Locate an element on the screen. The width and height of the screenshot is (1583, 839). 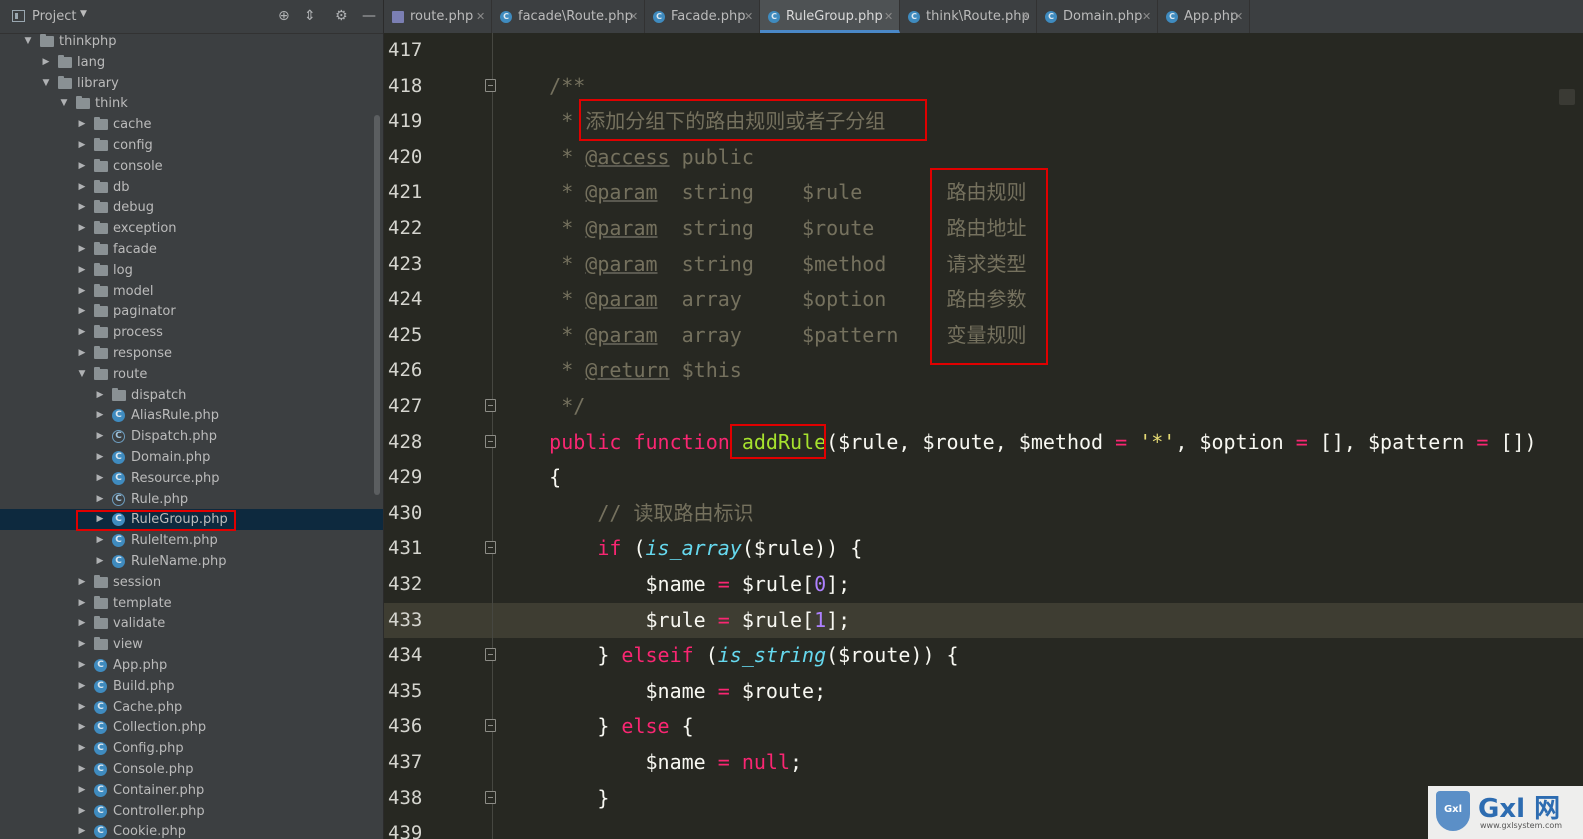
line-number: 420 is located at coordinates (409, 157).